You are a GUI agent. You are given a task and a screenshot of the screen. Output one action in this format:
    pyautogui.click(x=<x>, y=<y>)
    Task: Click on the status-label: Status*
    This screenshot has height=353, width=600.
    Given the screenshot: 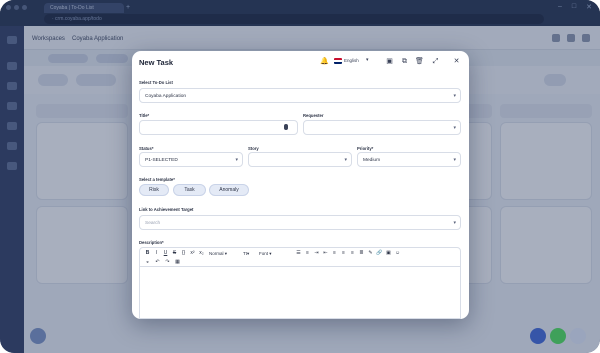 What is the action you would take?
    pyautogui.click(x=146, y=148)
    